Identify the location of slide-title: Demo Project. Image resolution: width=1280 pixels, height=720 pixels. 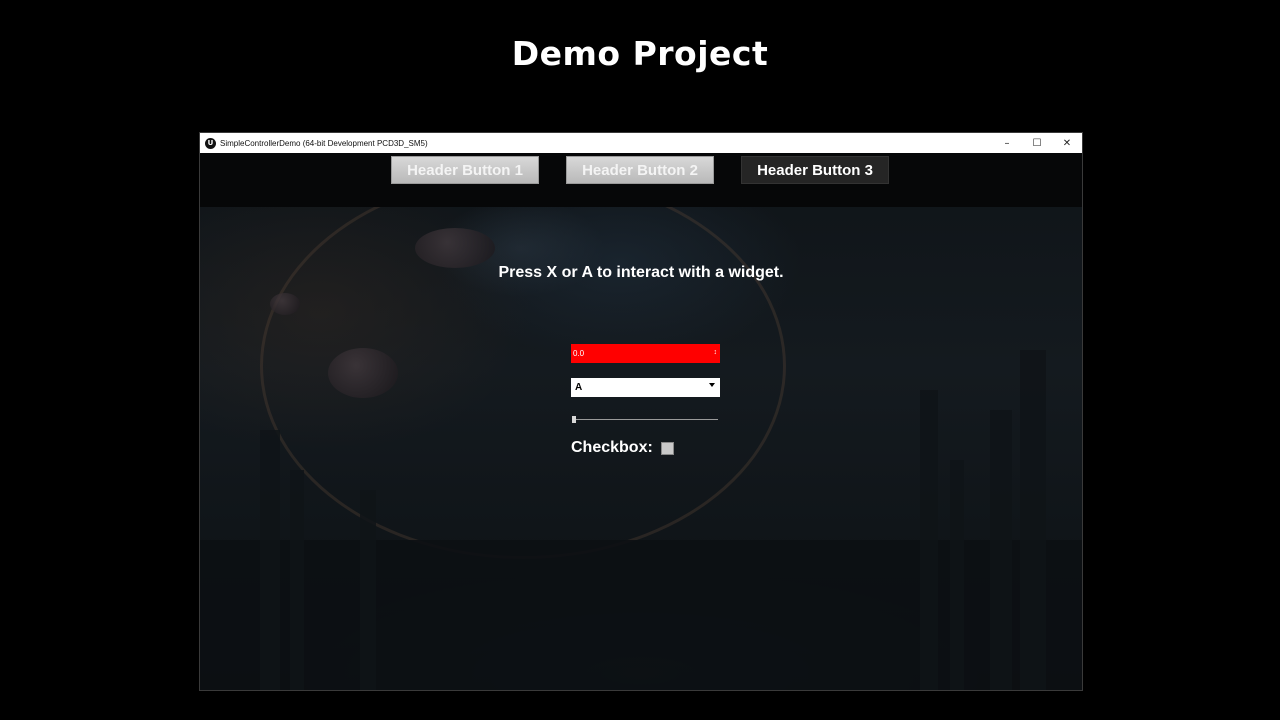
(640, 53).